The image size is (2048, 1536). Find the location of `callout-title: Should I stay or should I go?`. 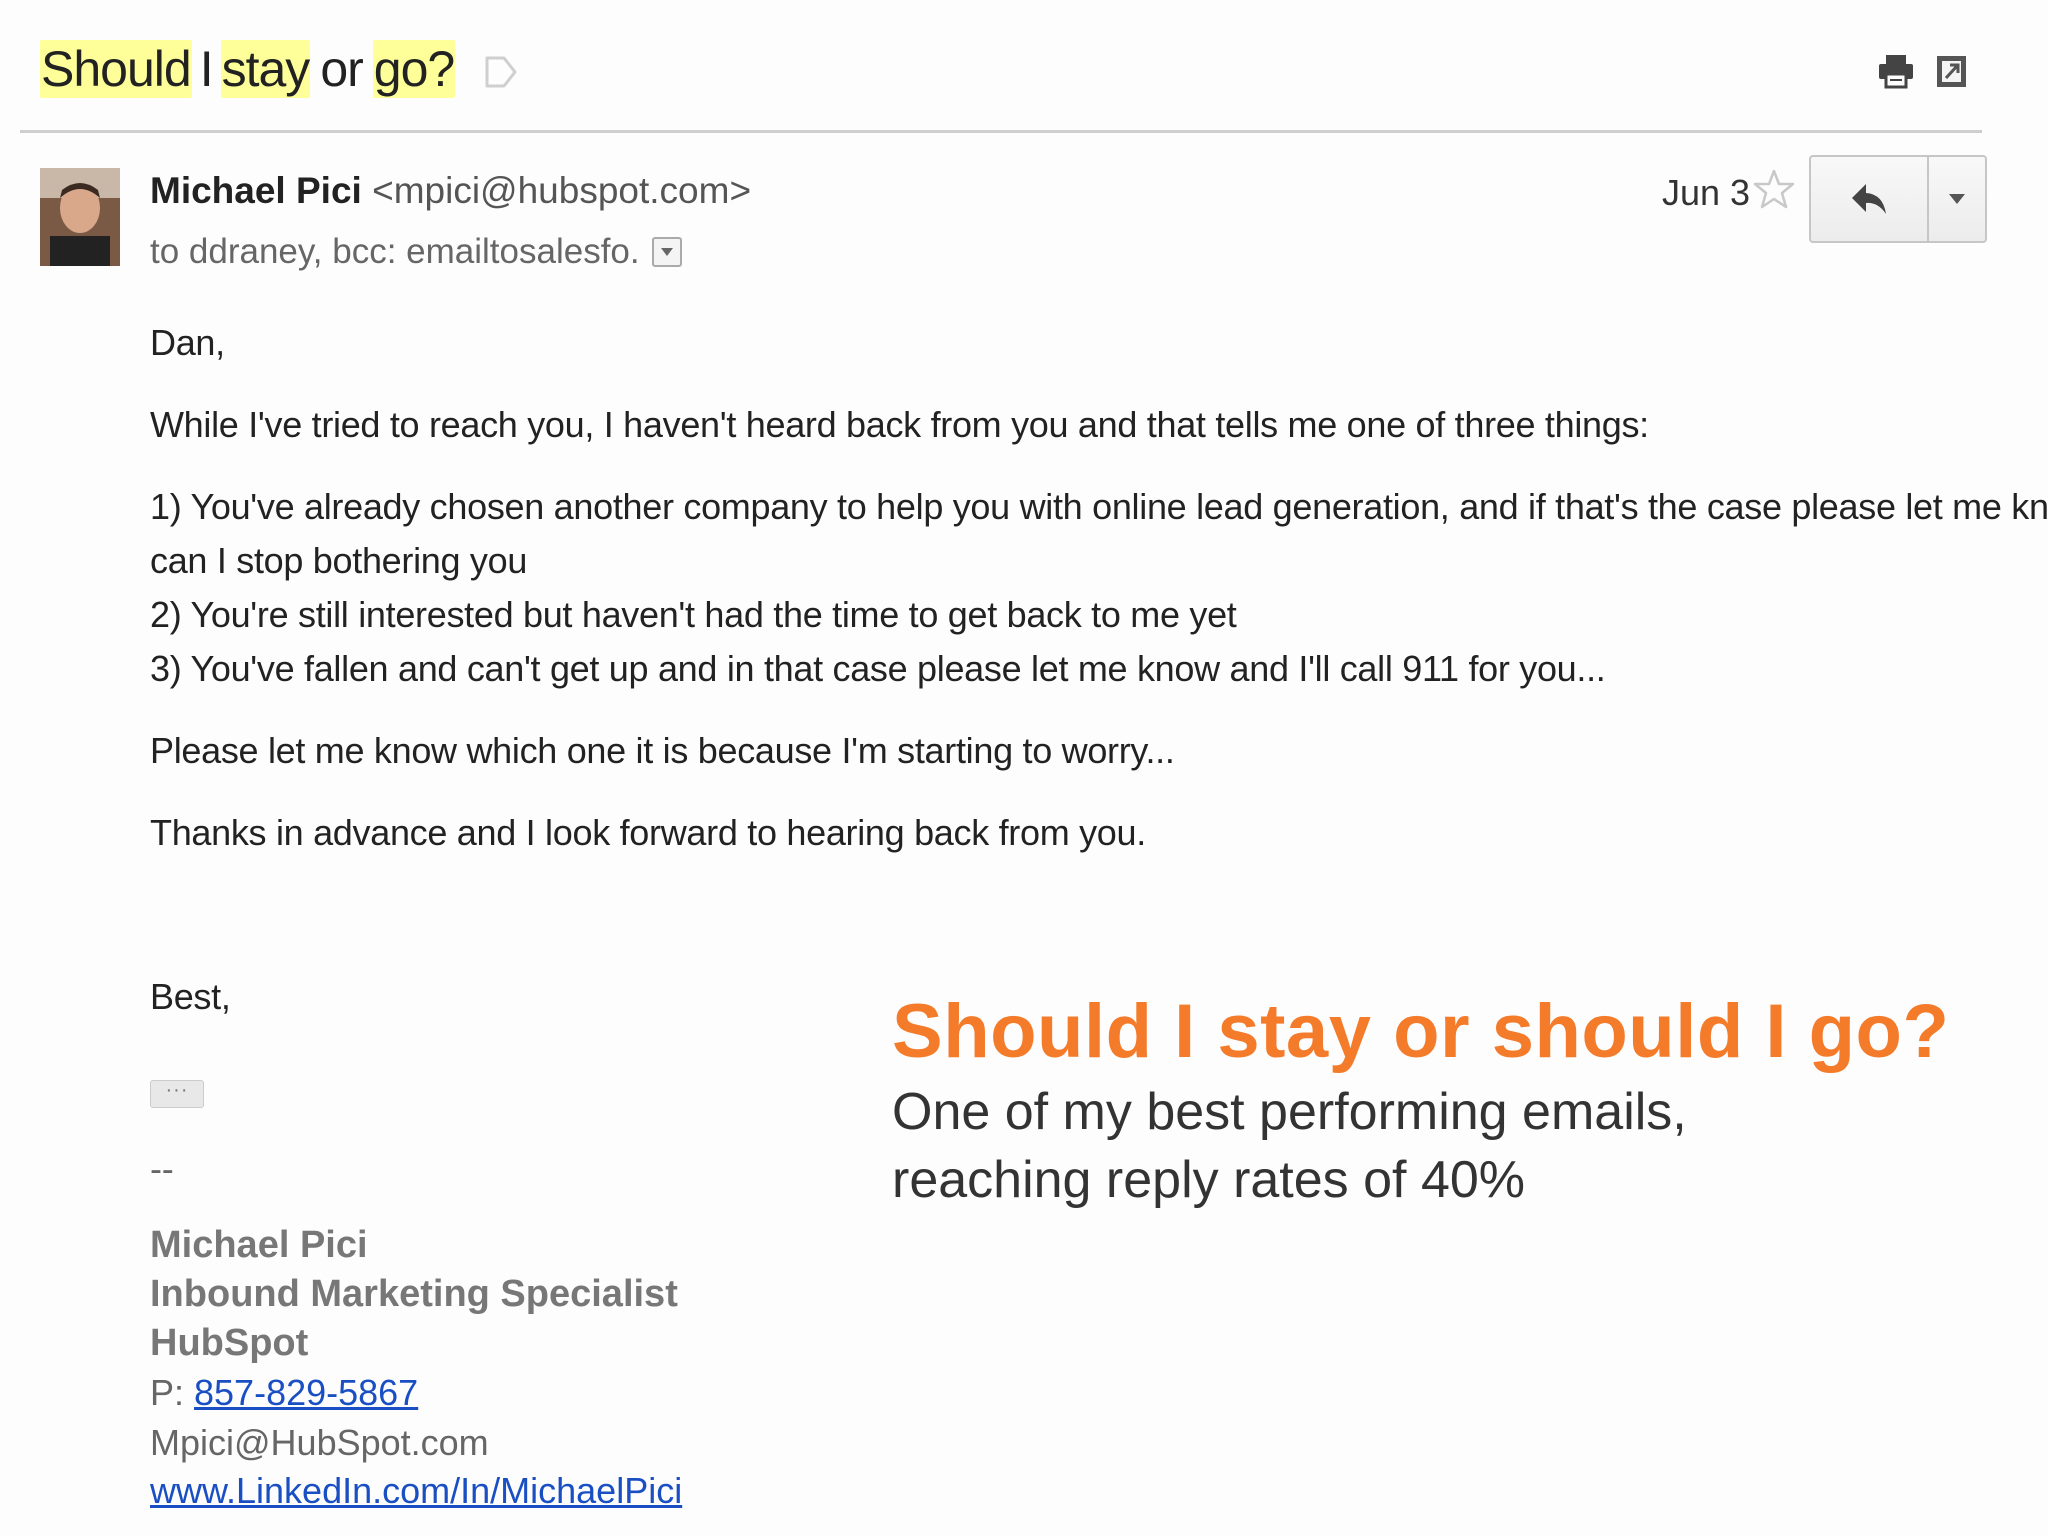

callout-title: Should I stay or should I go? is located at coordinates (1421, 1031).